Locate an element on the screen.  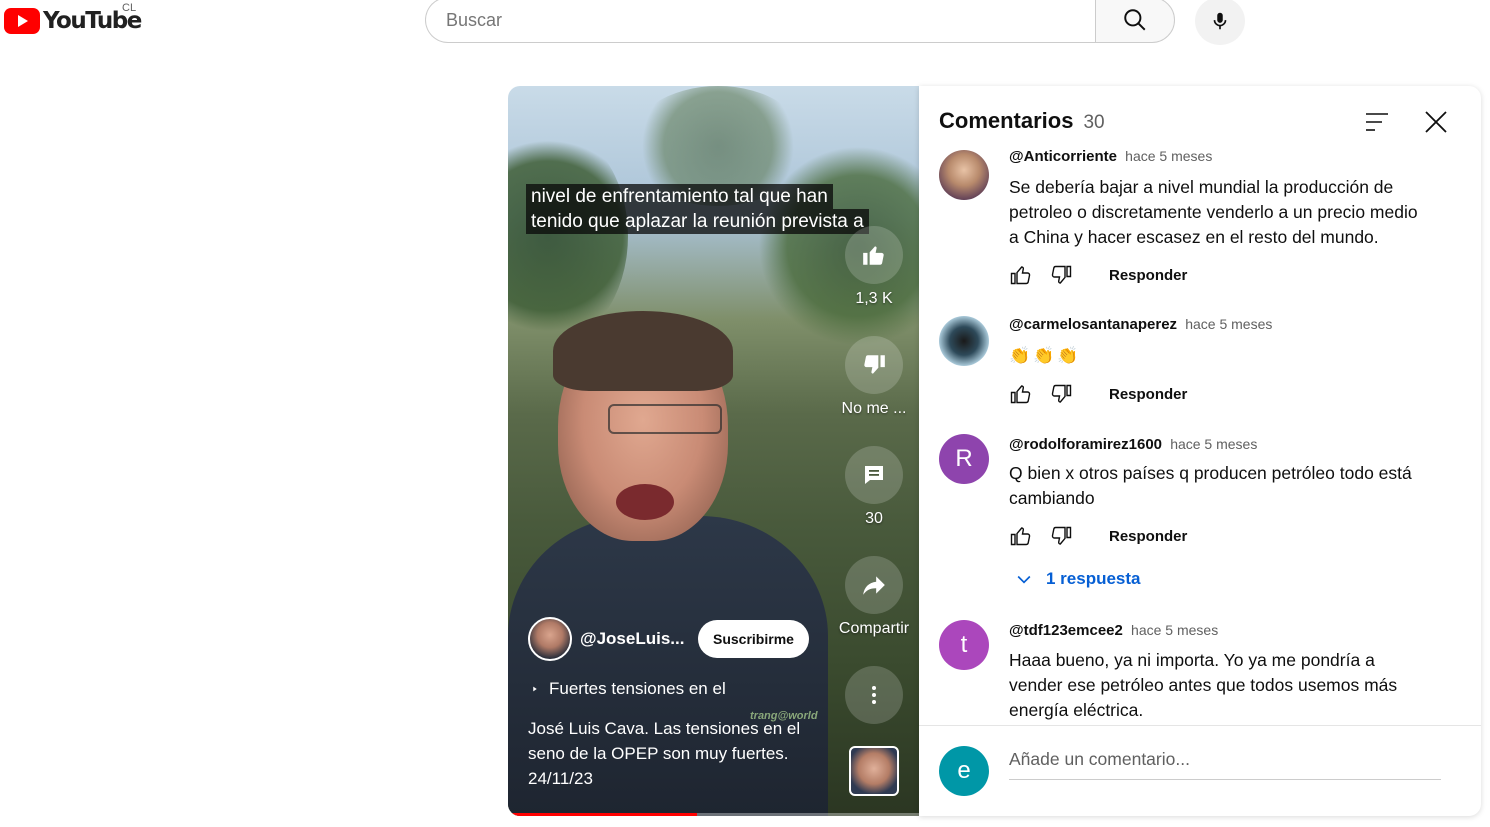
current-user-avatar: e is located at coordinates (964, 771).